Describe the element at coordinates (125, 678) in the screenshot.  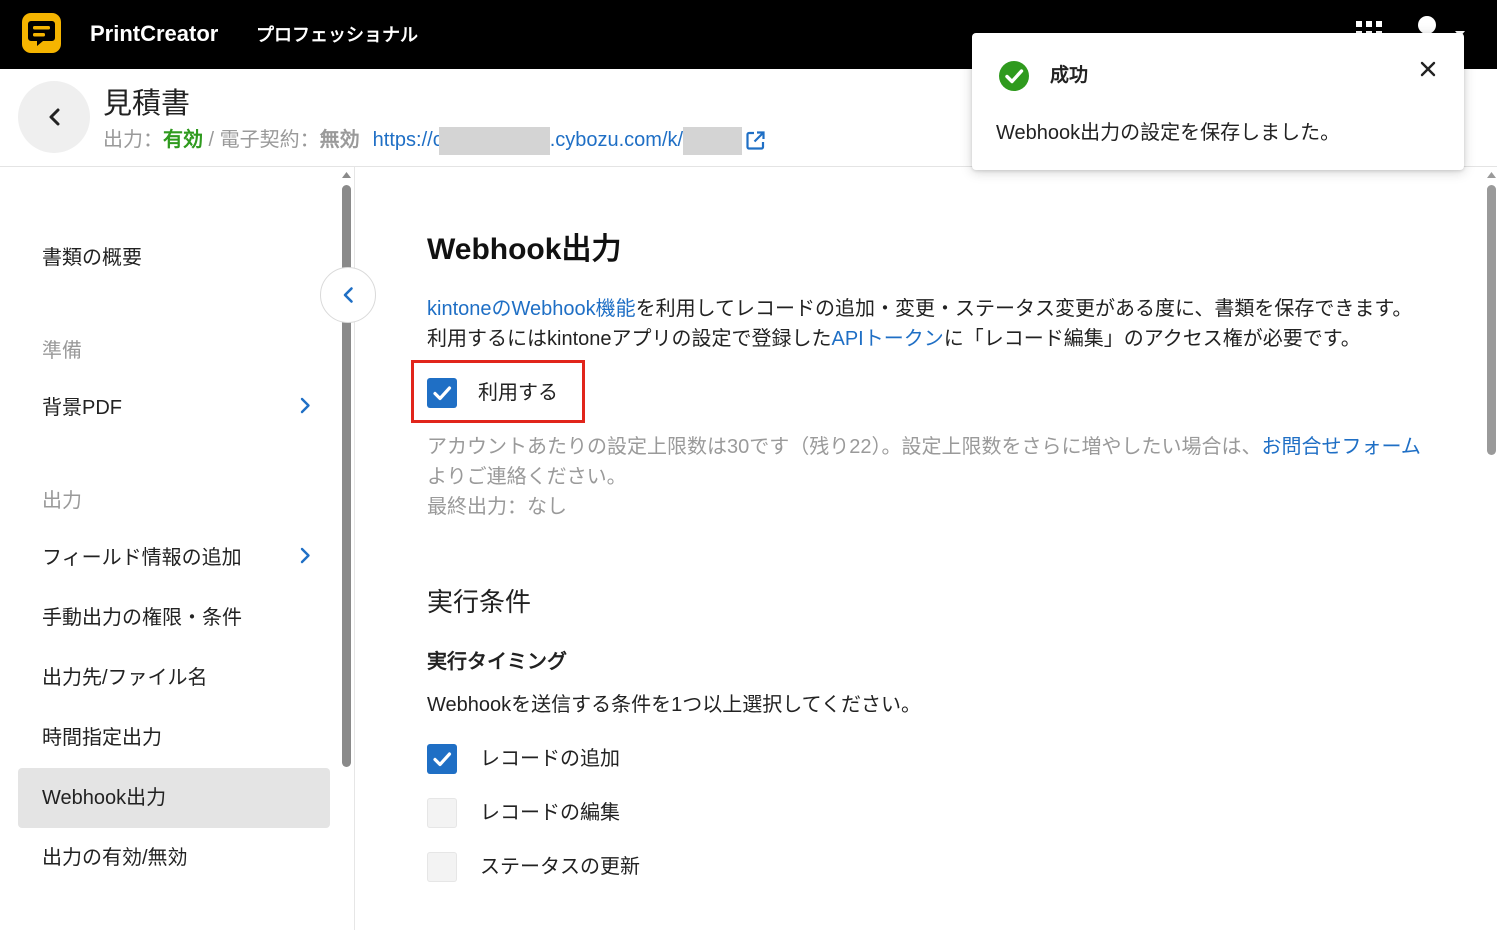
I see `sidebar-item-label: 出力先/ファイル名` at that location.